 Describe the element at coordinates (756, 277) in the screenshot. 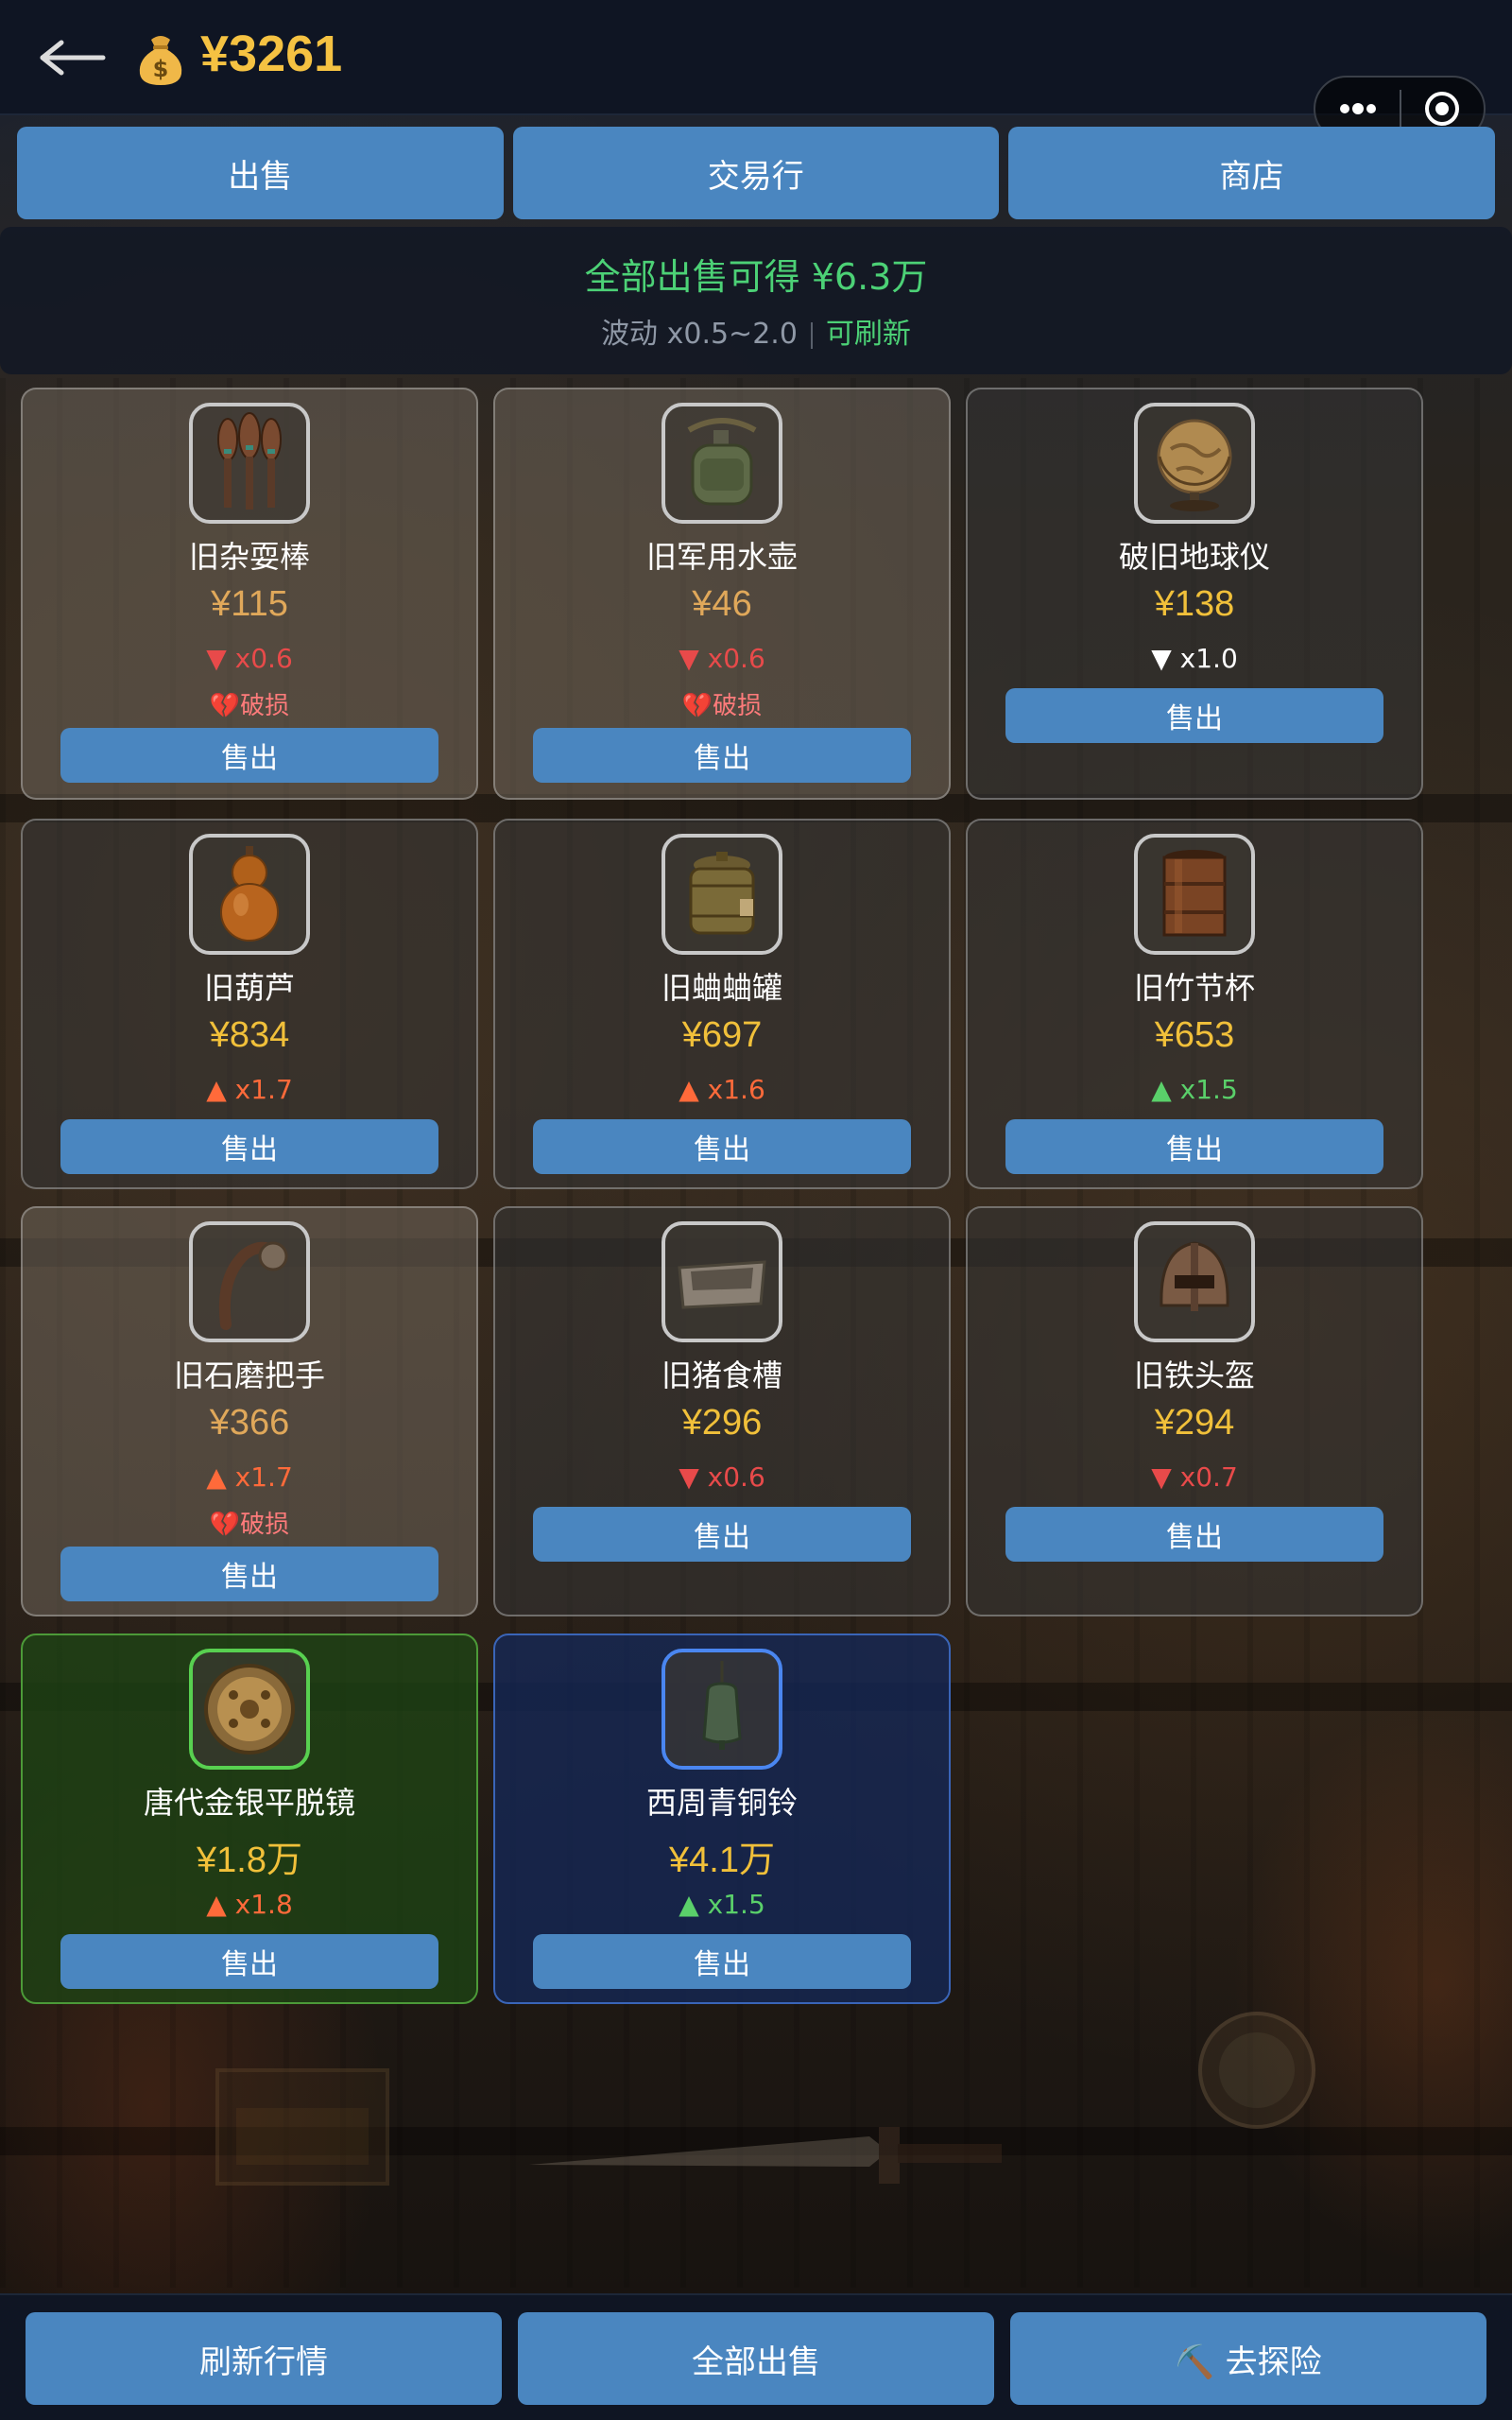

I see `total-sell-value: 全部出售可得 ¥6.3万` at that location.